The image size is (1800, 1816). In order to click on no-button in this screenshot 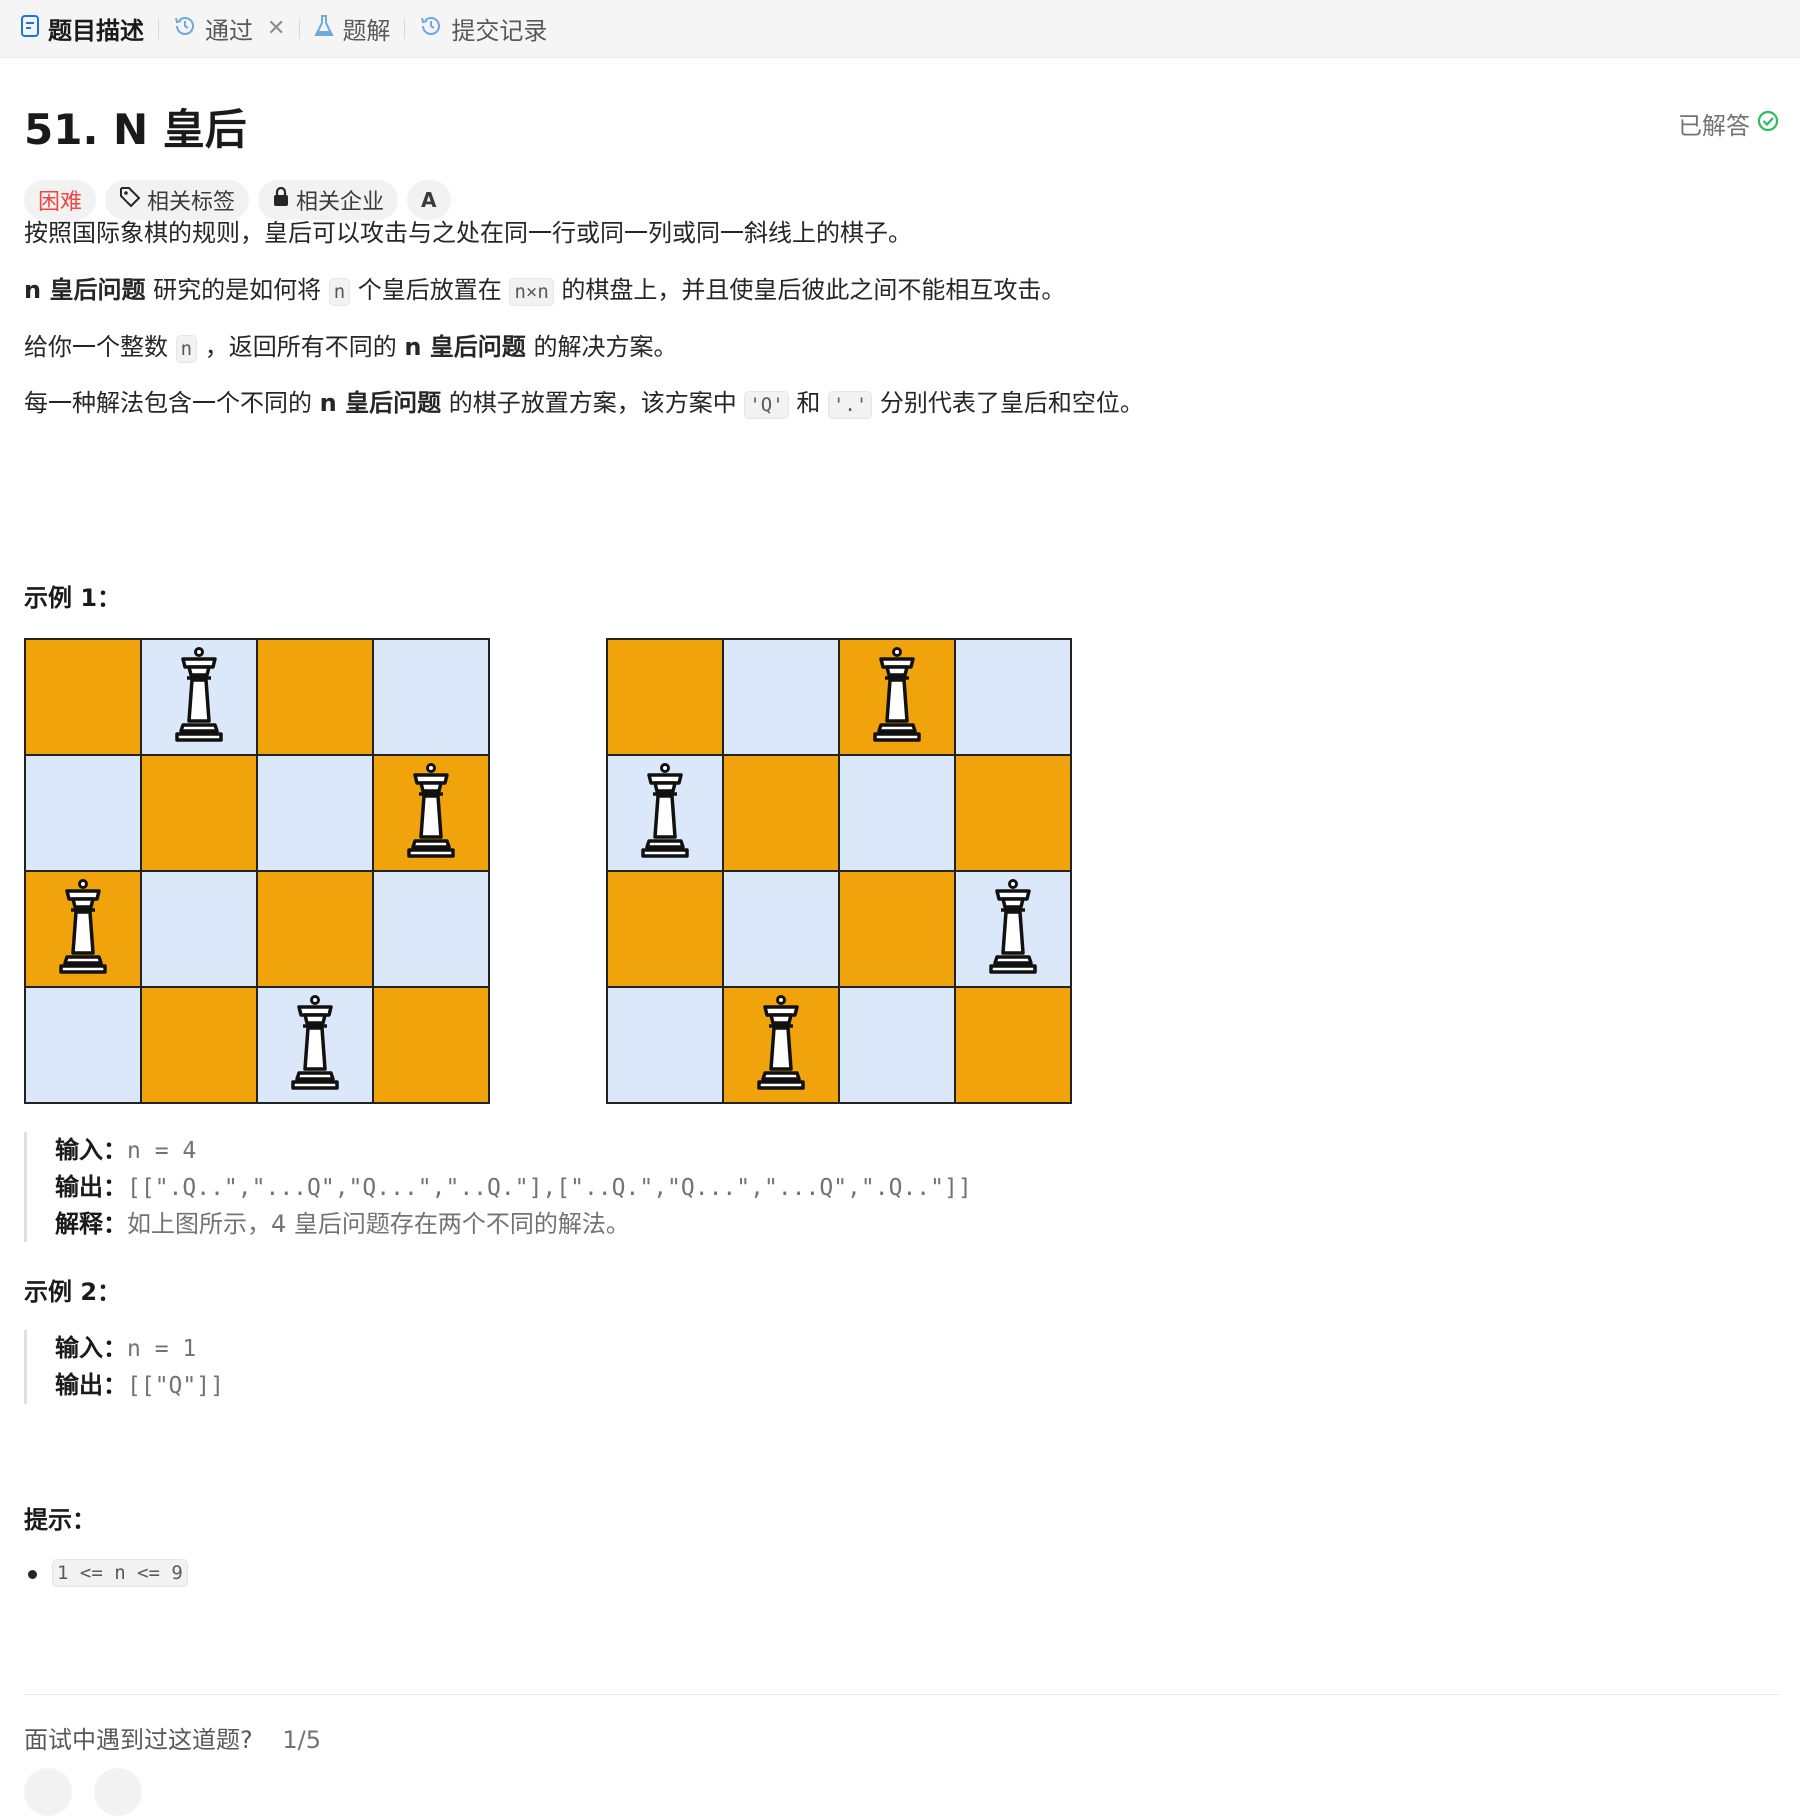, I will do `click(118, 1792)`.